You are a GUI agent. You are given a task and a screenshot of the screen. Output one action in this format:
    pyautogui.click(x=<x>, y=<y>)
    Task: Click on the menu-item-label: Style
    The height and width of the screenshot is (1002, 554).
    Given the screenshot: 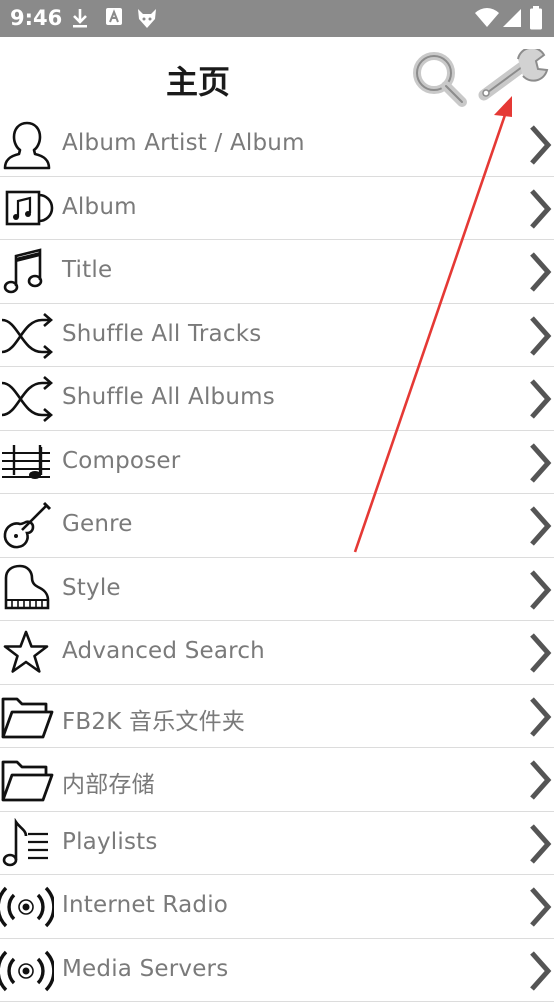 What is the action you would take?
    pyautogui.click(x=91, y=588)
    